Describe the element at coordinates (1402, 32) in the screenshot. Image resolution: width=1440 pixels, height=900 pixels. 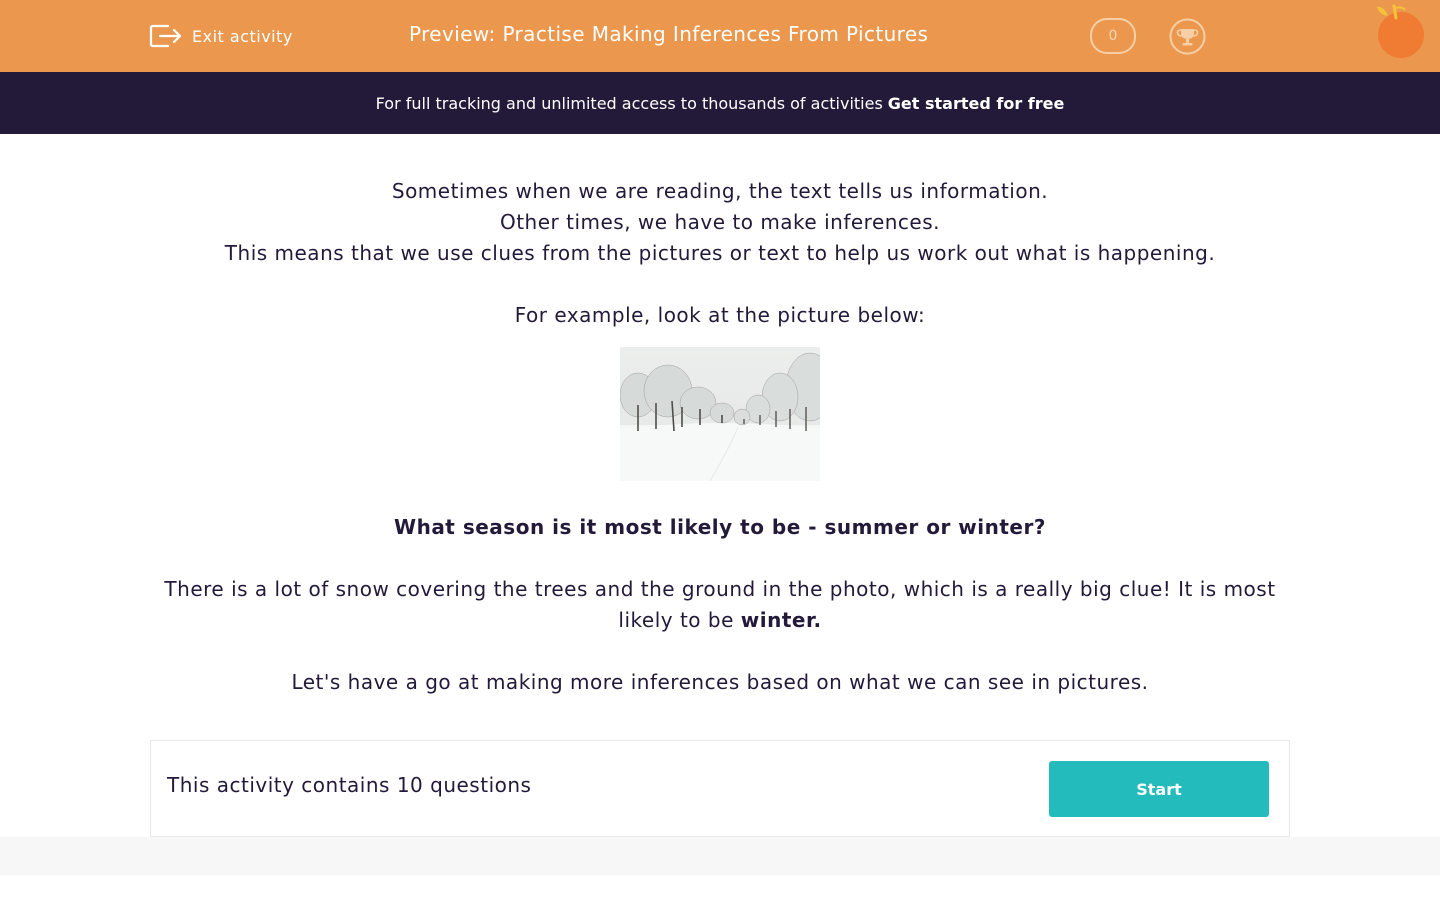
I see `orange-logo` at that location.